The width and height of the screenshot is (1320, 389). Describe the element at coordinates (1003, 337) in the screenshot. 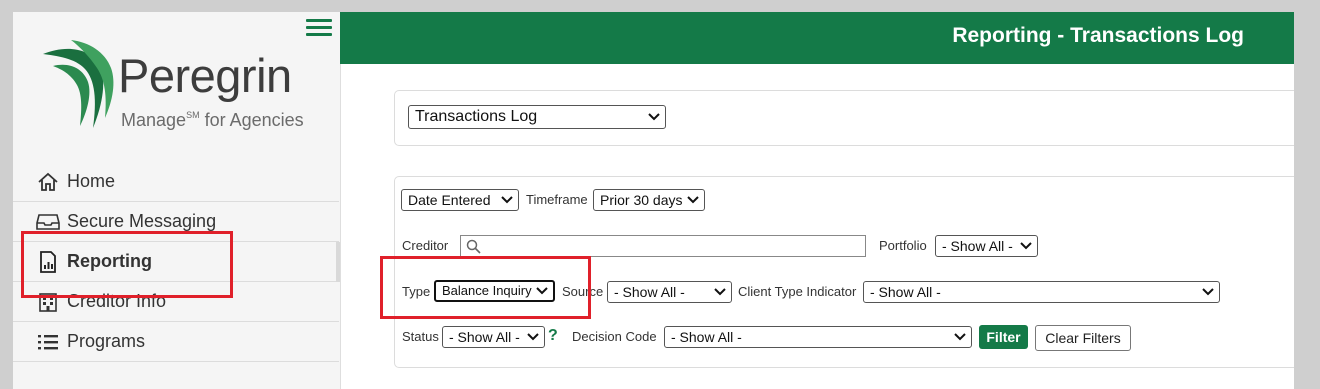

I see `filter-button: Filter` at that location.